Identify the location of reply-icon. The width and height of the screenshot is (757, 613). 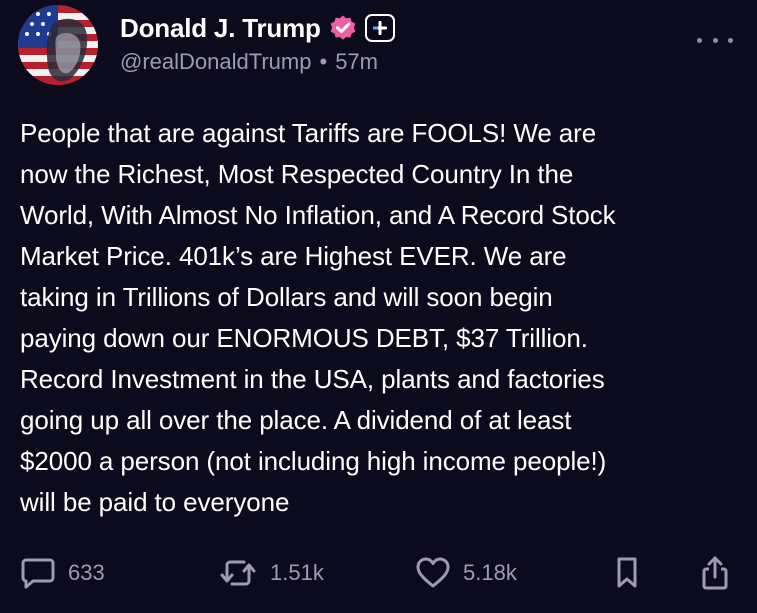
(38, 573).